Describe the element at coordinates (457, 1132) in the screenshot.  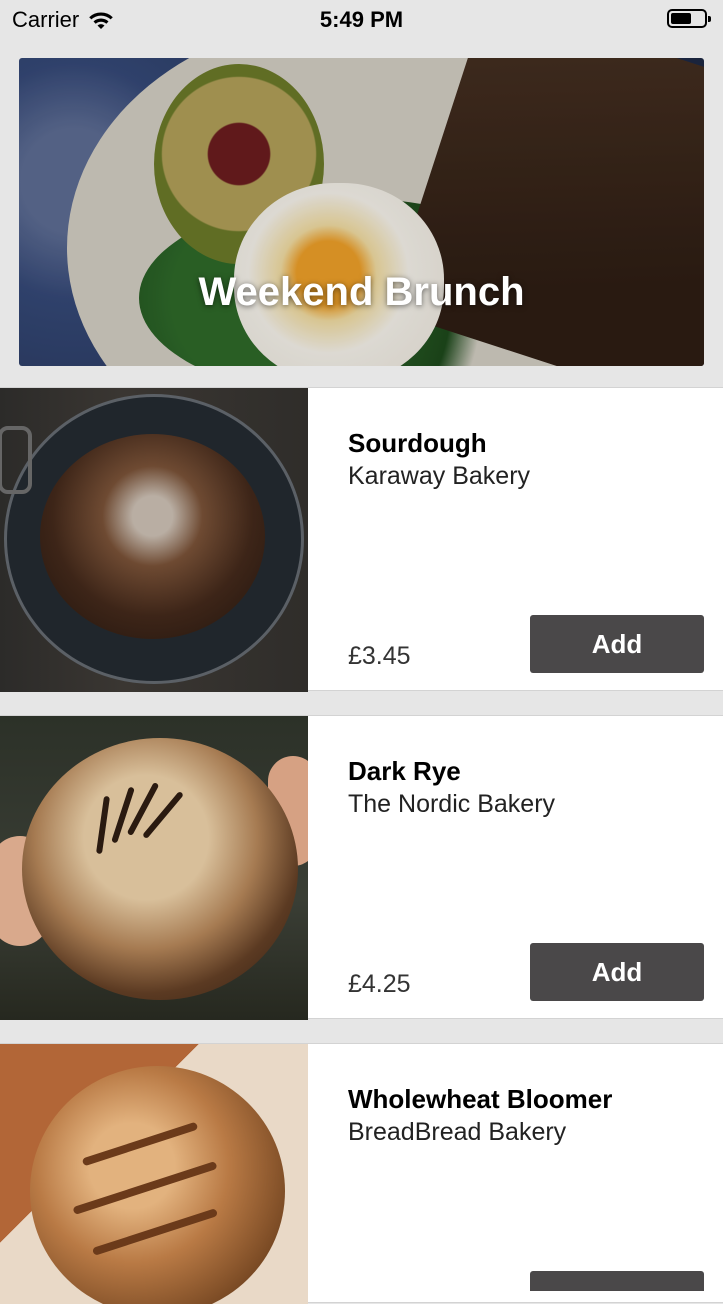
I see `product-bakery: BreadBread Bakery` at that location.